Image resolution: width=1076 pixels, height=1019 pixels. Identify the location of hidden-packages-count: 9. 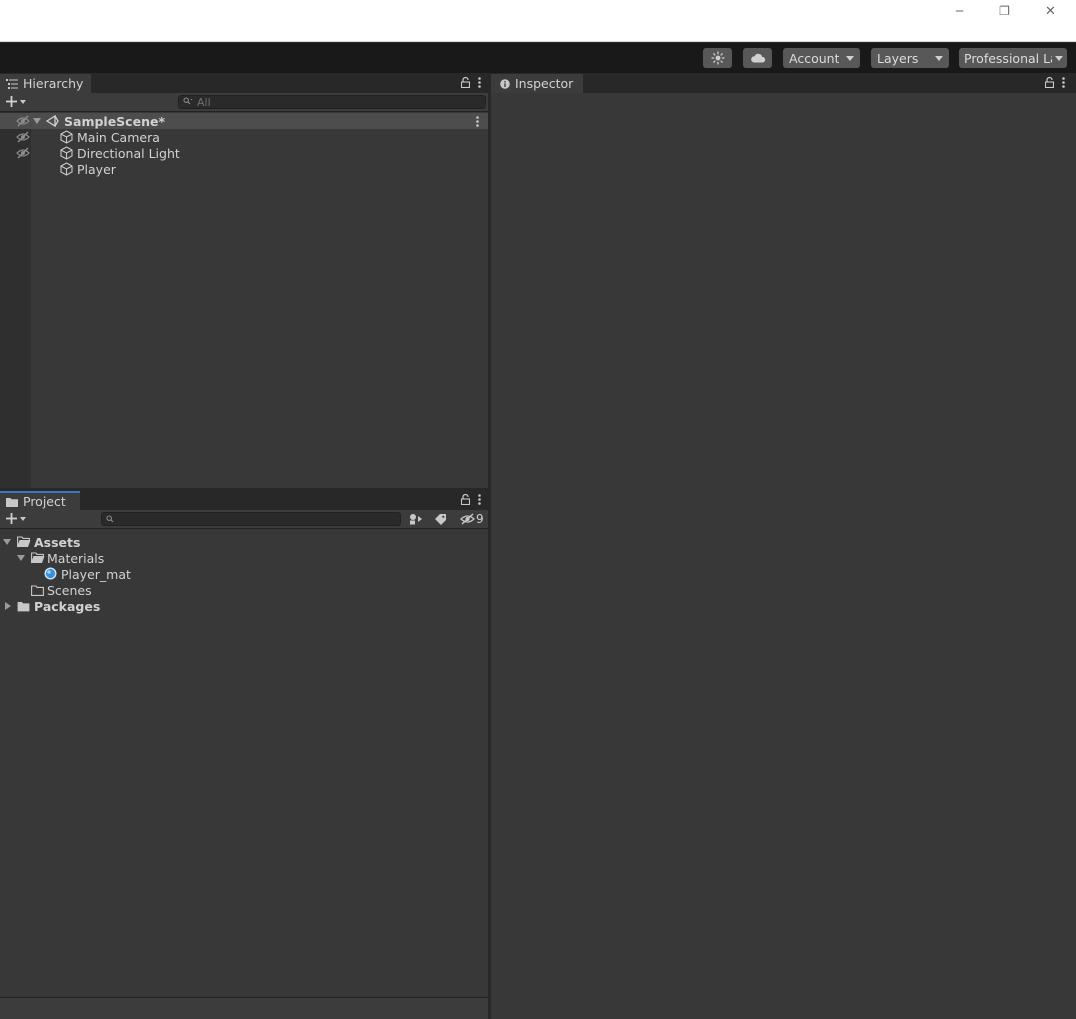
(480, 519).